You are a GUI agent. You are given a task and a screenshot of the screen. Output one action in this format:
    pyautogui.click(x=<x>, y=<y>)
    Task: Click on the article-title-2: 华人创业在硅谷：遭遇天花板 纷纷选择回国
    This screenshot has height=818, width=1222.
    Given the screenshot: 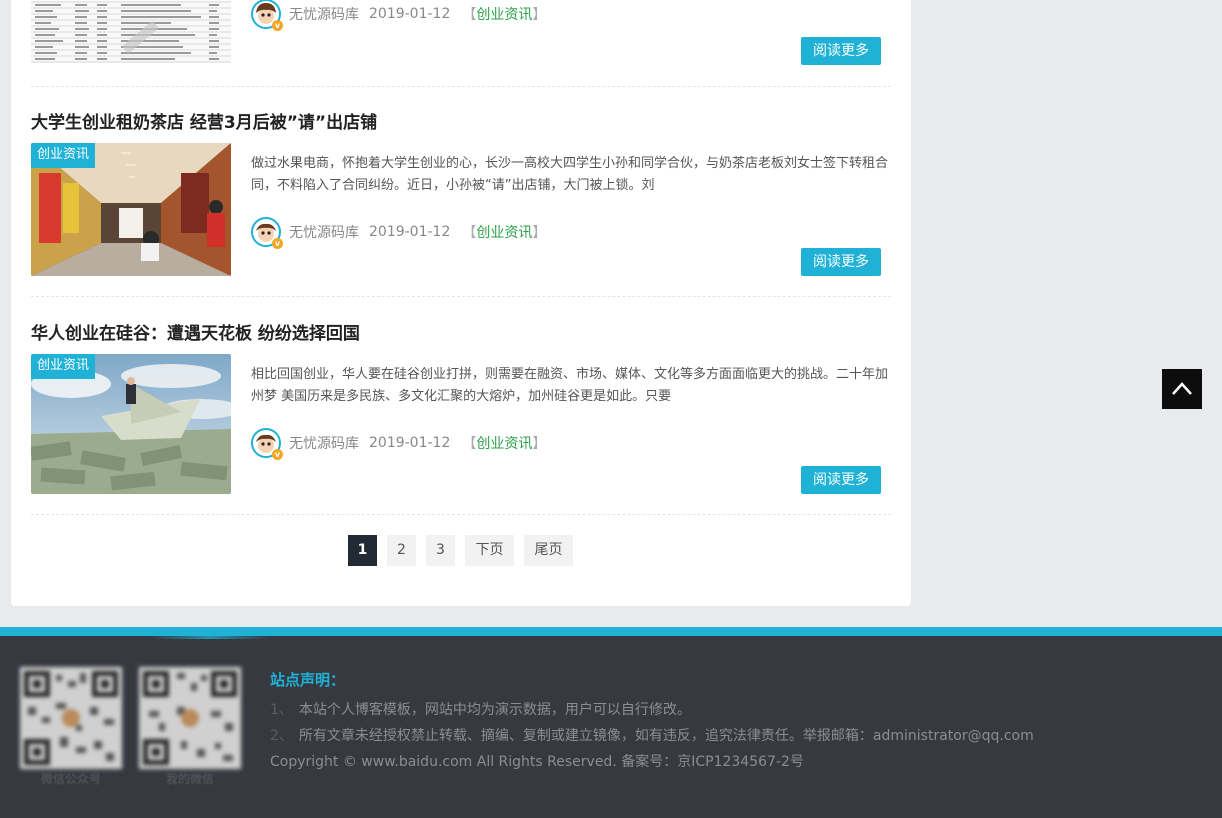 What is the action you would take?
    pyautogui.click(x=195, y=331)
    